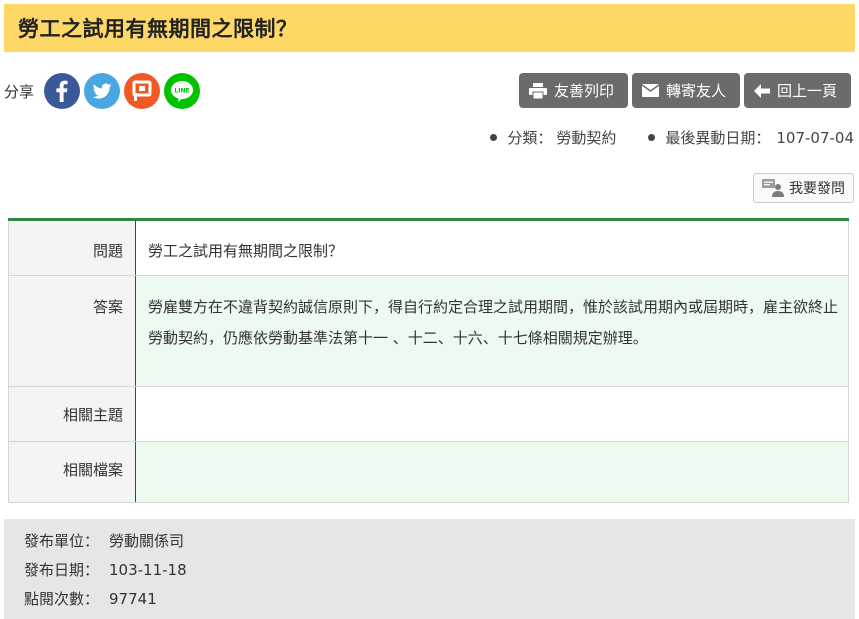  Describe the element at coordinates (492, 472) in the screenshot. I see `related-files-value` at that location.